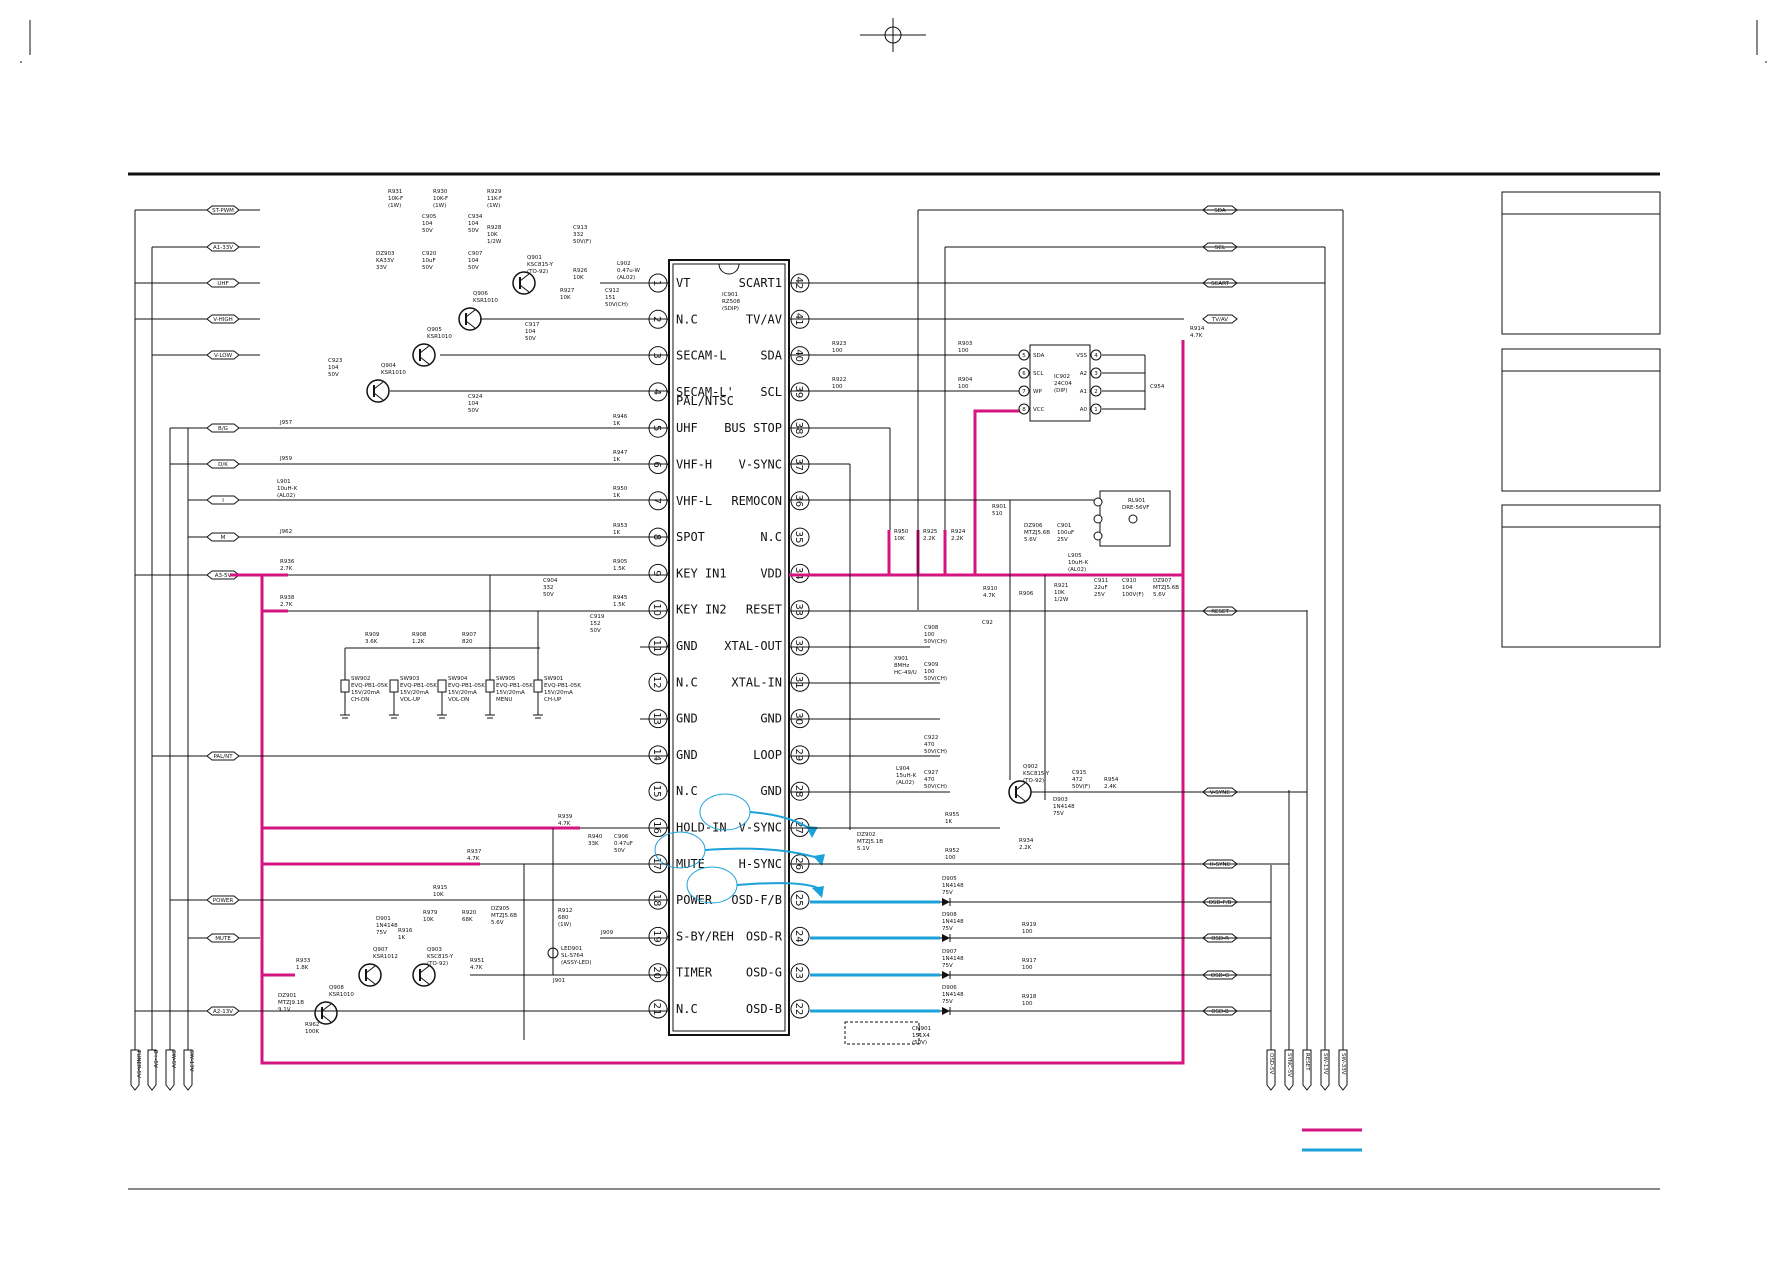 The width and height of the screenshot is (1787, 1263). Describe the element at coordinates (929, 672) in the screenshot. I see `c909-val: 100` at that location.